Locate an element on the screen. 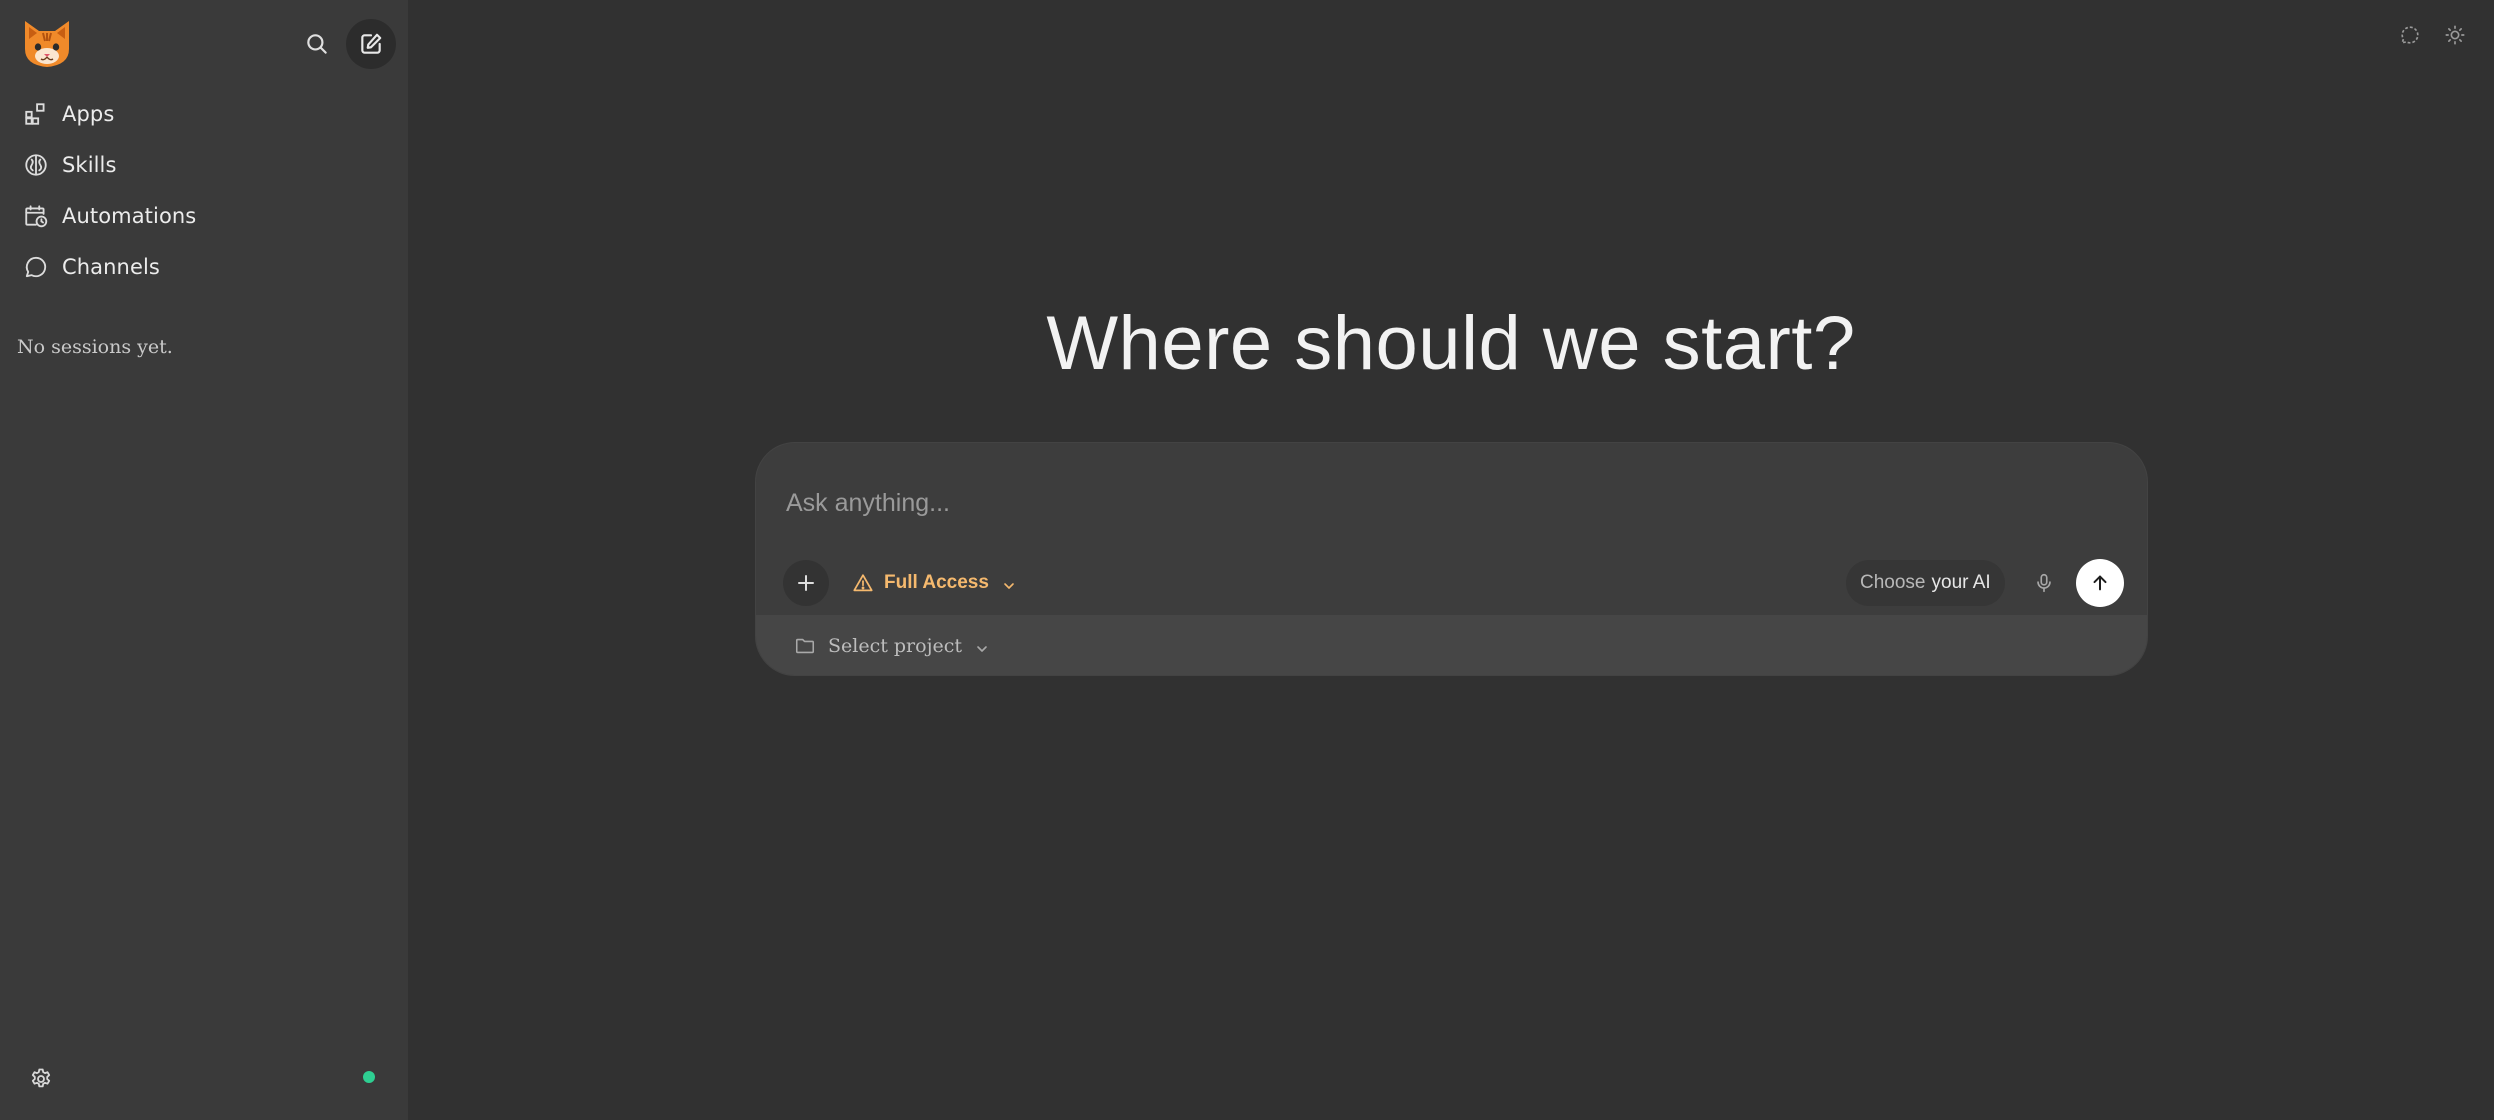 This screenshot has width=2494, height=1120. sidebar-item-label: Channels is located at coordinates (111, 266).